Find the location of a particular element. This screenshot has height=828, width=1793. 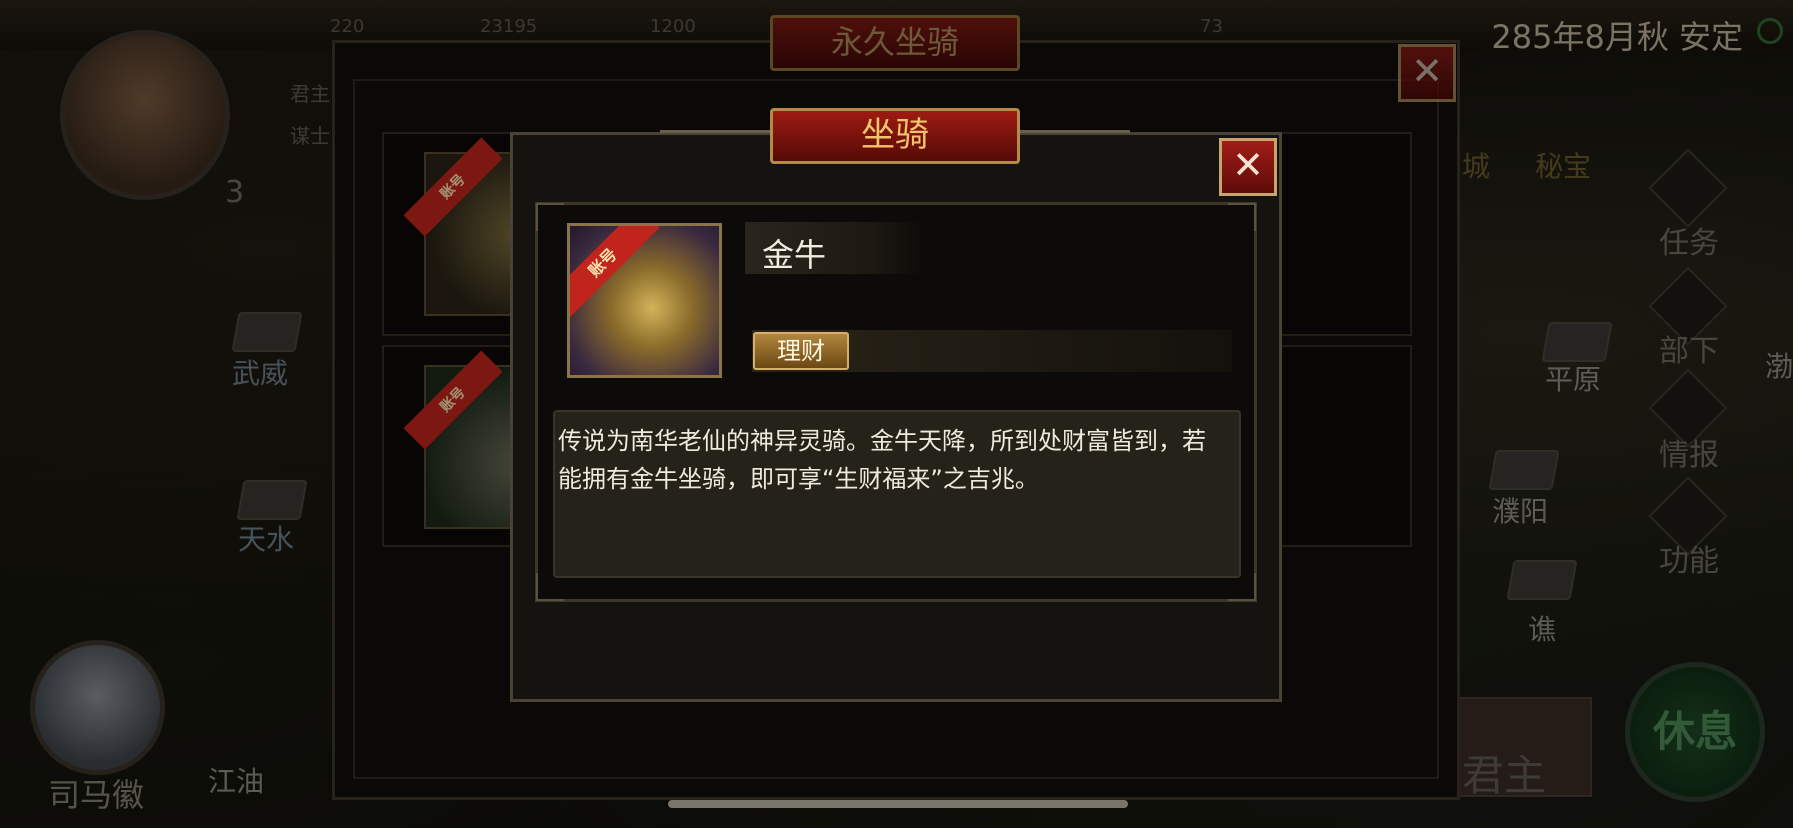

close-icon: ✕ is located at coordinates (1248, 167).